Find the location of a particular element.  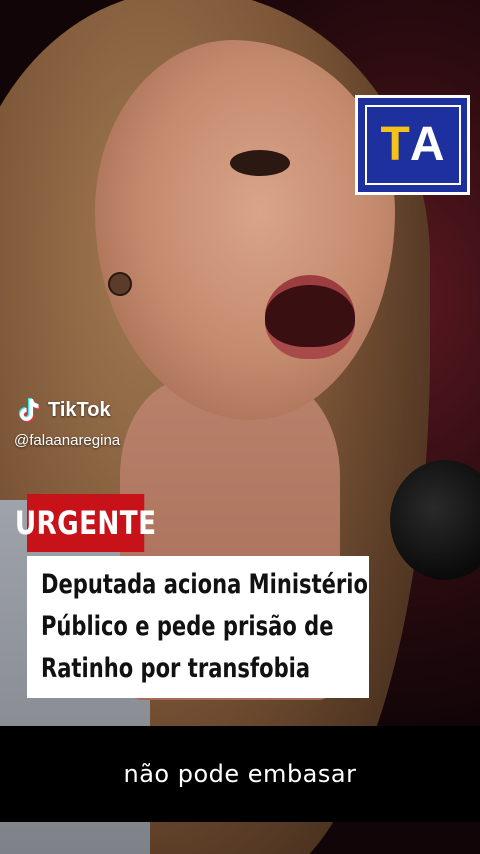

subtitle-text: não pode embasar is located at coordinates (240, 774).